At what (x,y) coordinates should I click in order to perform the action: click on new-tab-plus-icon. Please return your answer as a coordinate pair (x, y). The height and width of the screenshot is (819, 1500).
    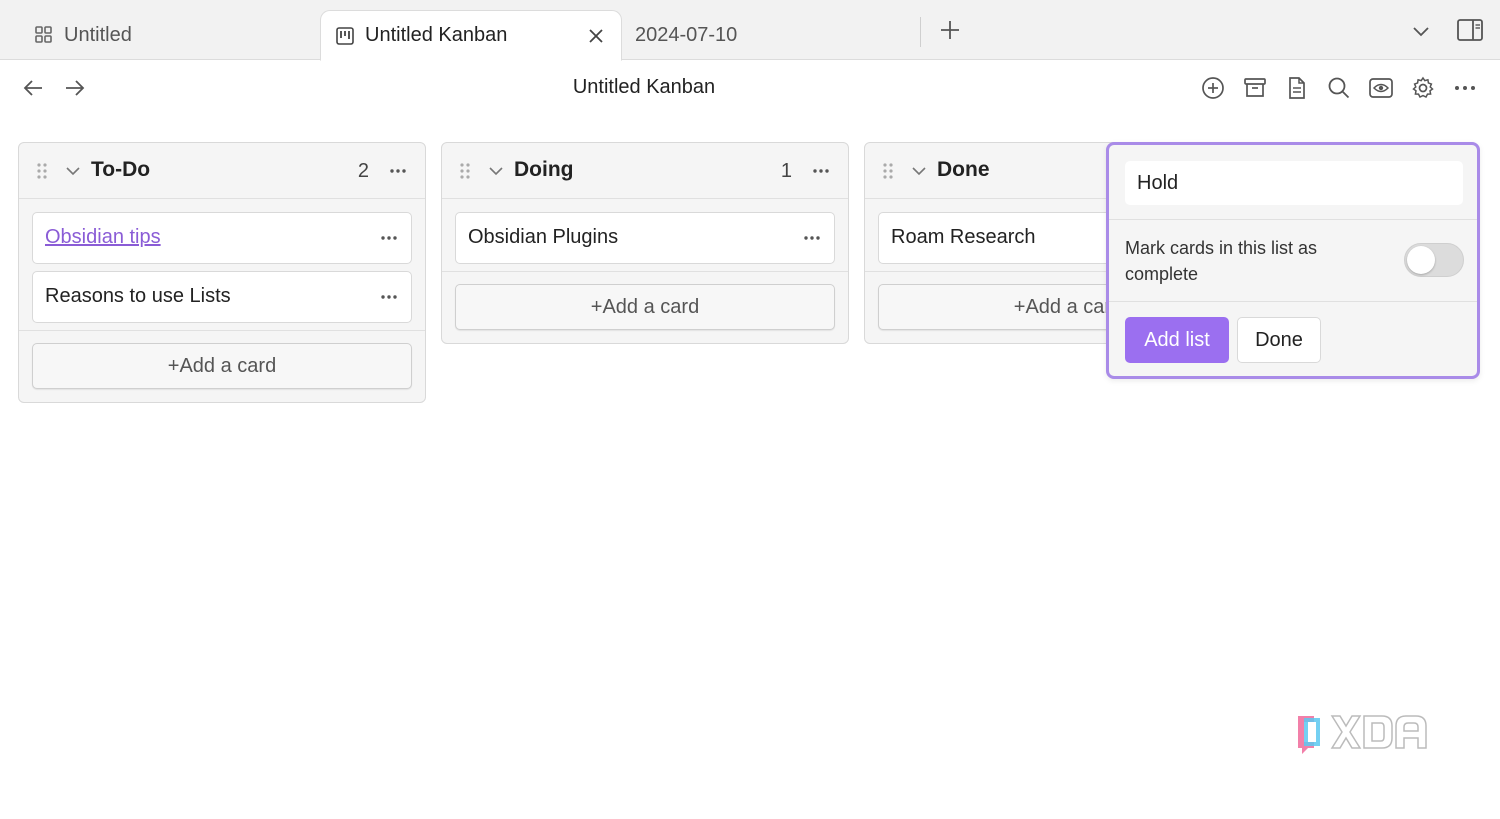
    Looking at the image, I should click on (950, 30).